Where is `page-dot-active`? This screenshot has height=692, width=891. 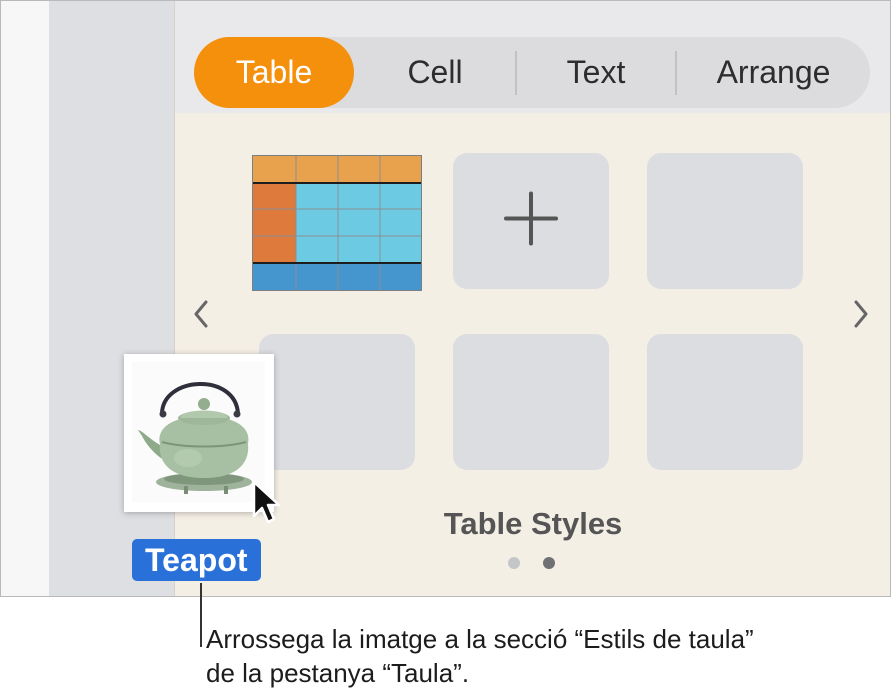
page-dot-active is located at coordinates (549, 563).